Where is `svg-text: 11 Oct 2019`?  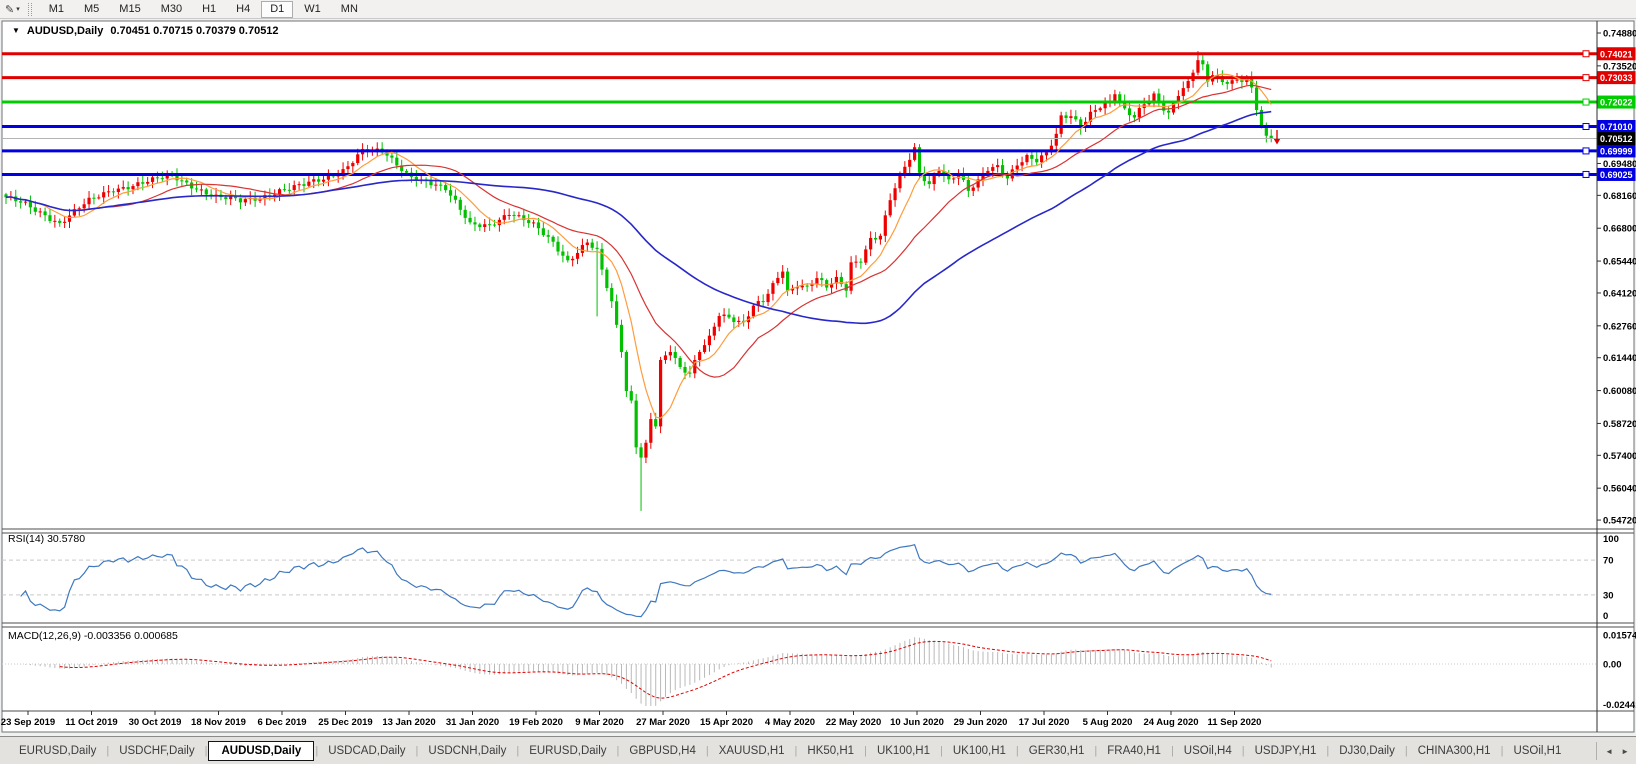 svg-text: 11 Oct 2019 is located at coordinates (91, 722).